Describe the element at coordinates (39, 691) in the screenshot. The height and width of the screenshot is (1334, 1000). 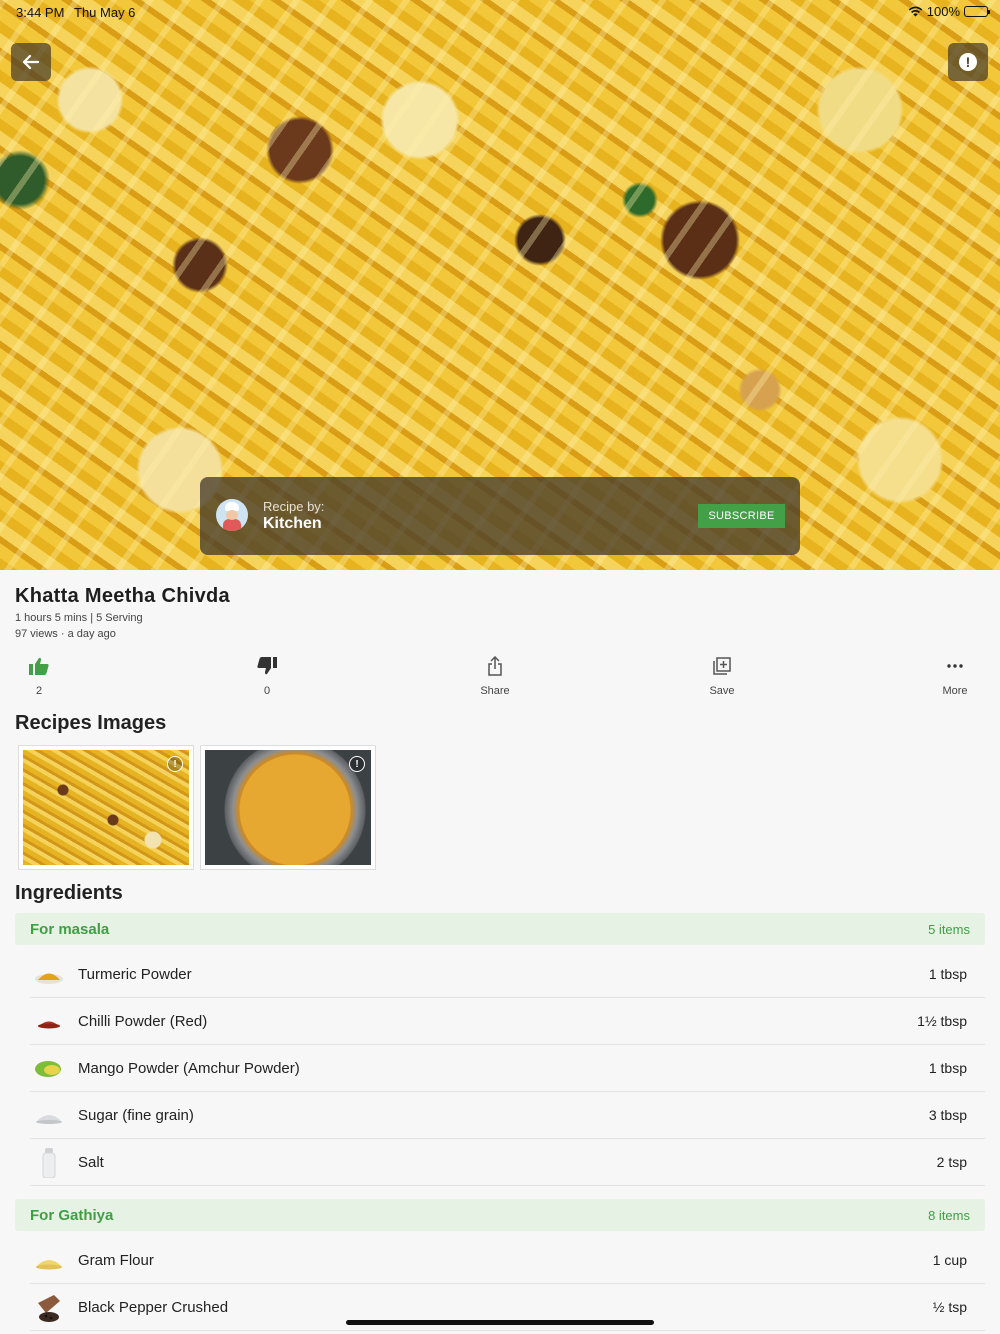
I see `like-count: 2` at that location.